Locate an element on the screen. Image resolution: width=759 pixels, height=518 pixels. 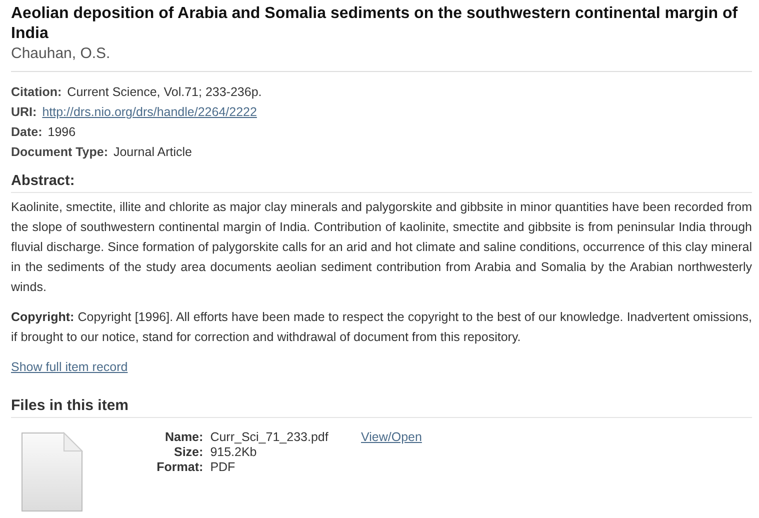
file-meta-value: 915.2Kb is located at coordinates (234, 452).